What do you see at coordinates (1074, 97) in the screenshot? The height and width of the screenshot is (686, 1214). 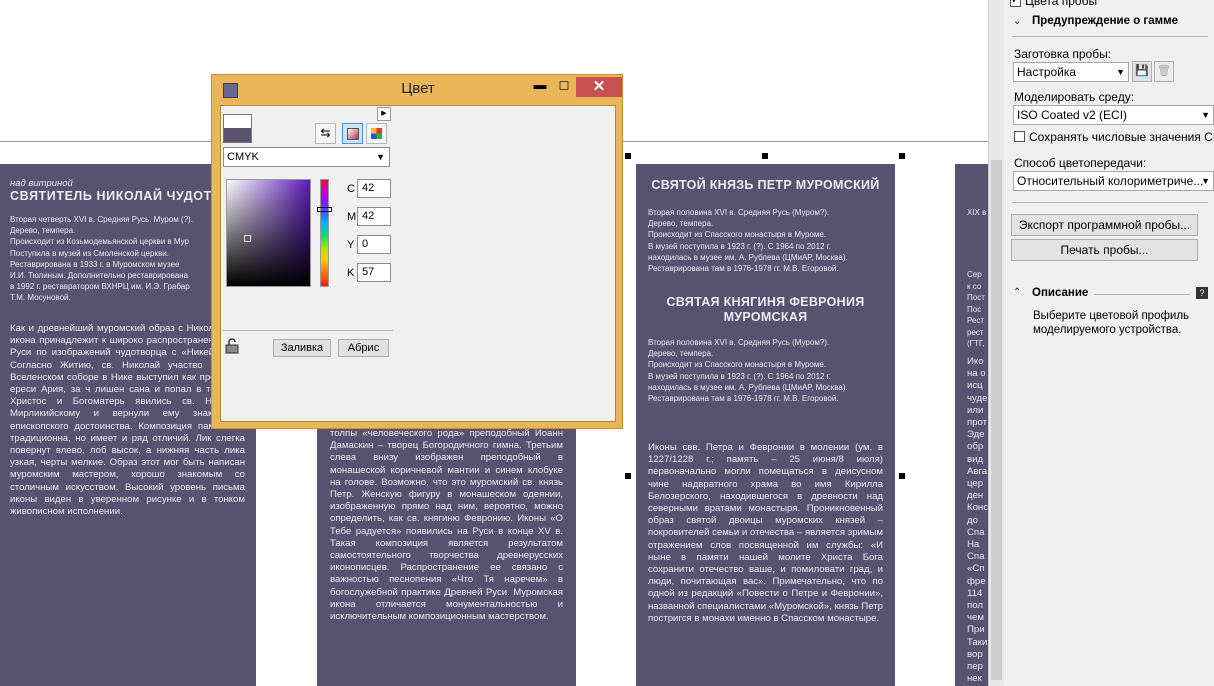 I see `simulate-environment-label: Моделировать среду:` at bounding box center [1074, 97].